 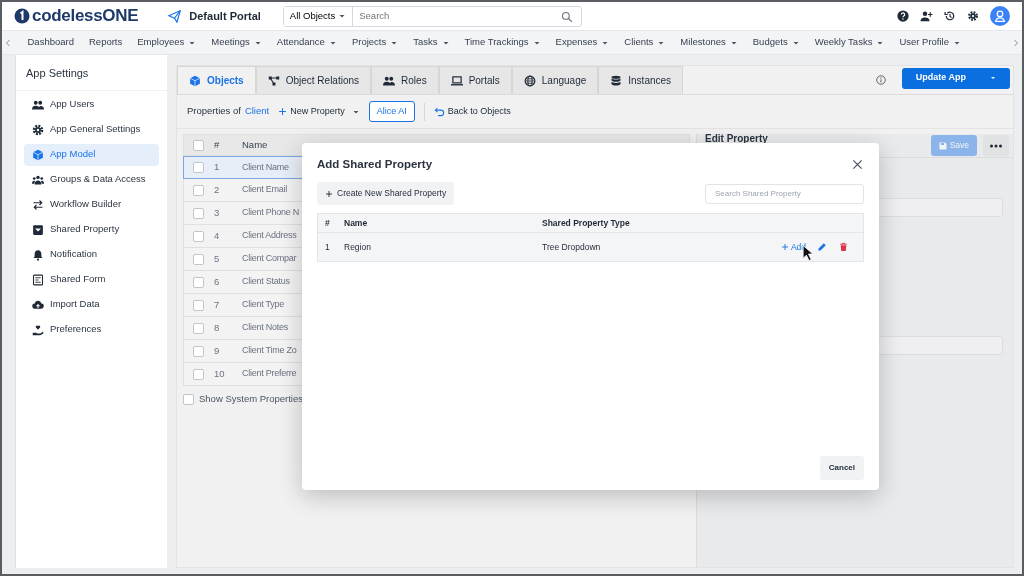 I want to click on cloud-upload-icon, so click(x=38, y=304).